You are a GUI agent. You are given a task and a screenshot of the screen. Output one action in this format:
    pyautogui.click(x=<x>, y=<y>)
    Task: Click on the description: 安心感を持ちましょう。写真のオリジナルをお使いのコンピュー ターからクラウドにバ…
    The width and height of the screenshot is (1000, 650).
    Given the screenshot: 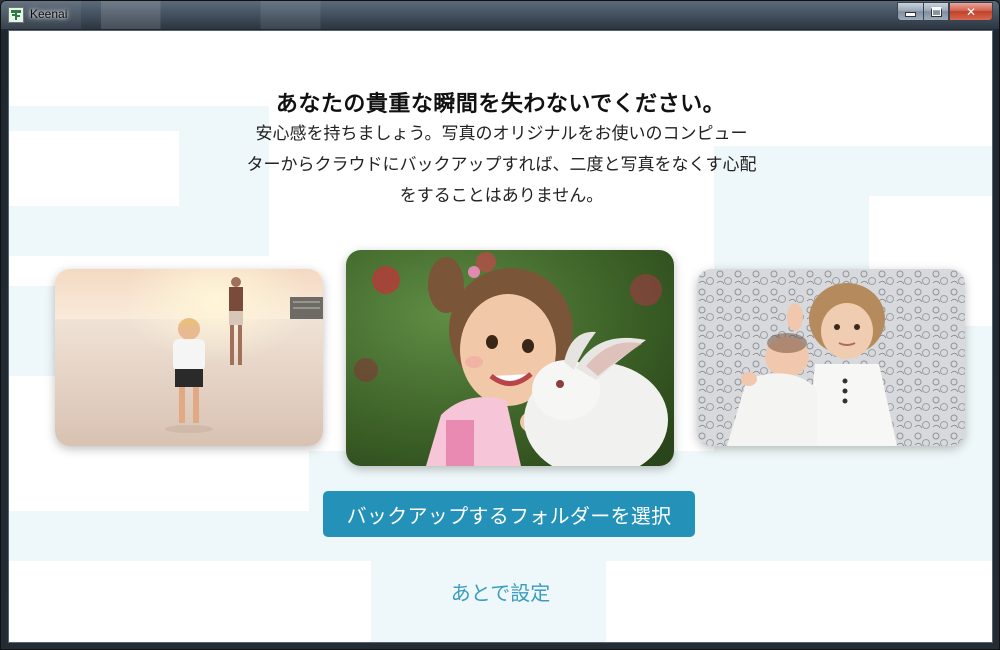 What is the action you would take?
    pyautogui.click(x=501, y=165)
    